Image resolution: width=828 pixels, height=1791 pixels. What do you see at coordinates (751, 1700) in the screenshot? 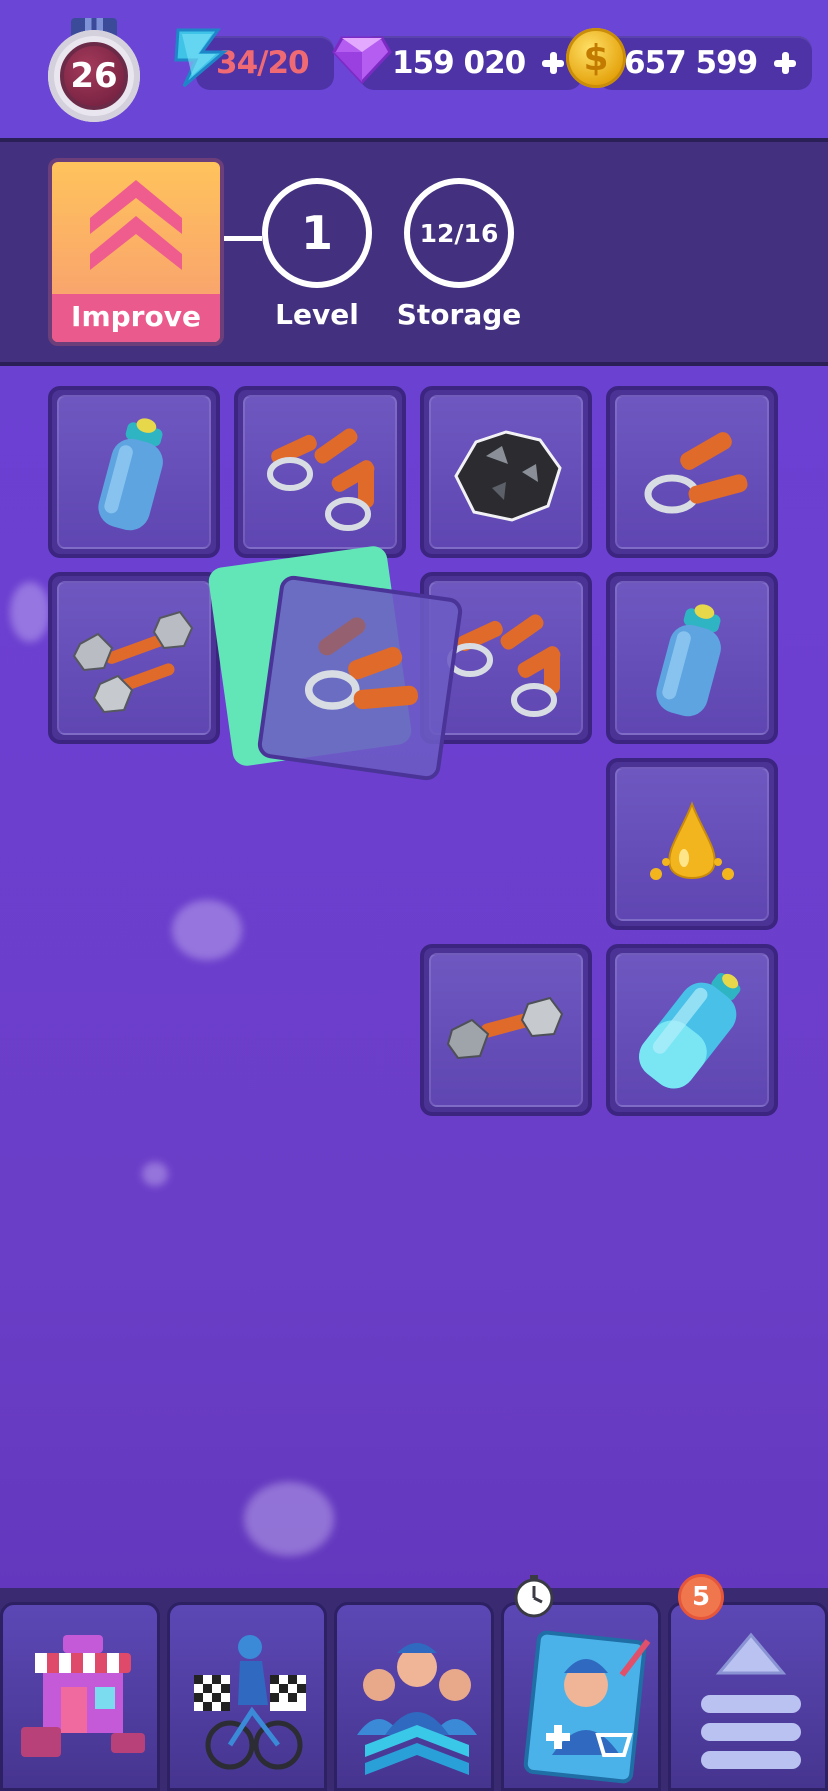
I see `menu-icon` at bounding box center [751, 1700].